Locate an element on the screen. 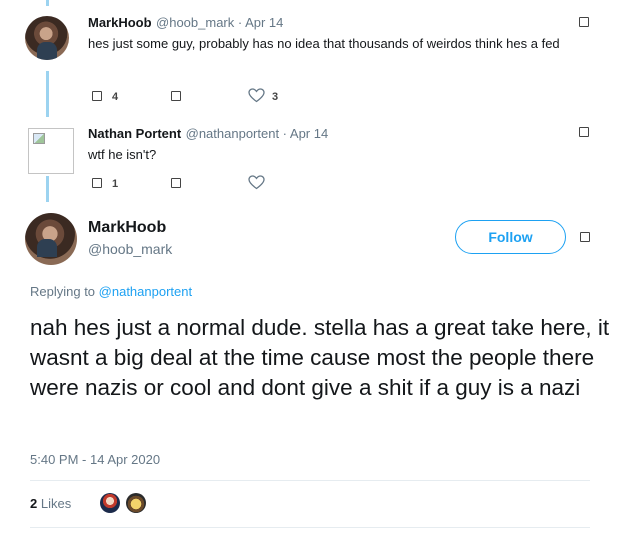 Image resolution: width=623 pixels, height=543 pixels. follow-button: Follow is located at coordinates (510, 237).